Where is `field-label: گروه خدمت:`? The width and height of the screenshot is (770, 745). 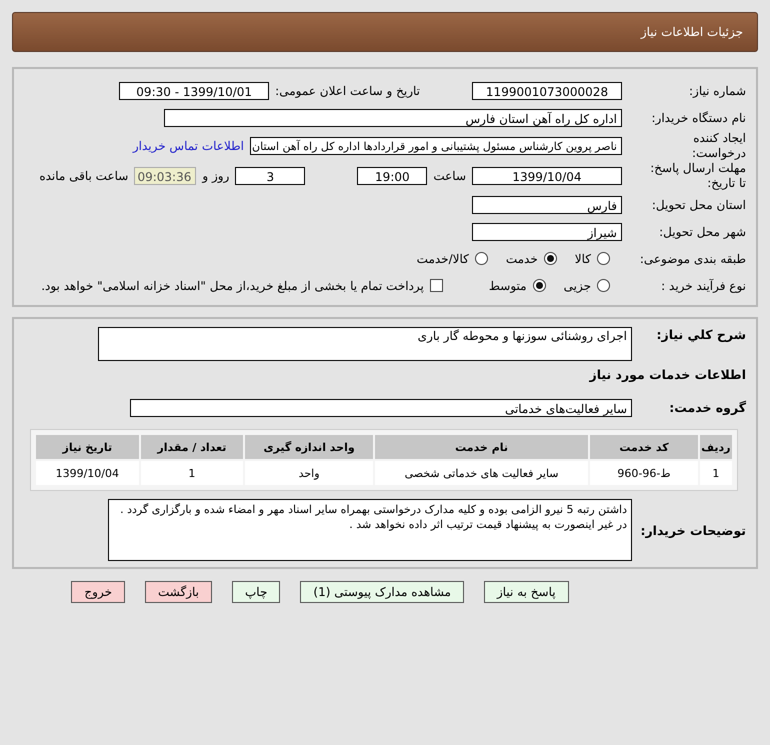 field-label: گروه خدمت: is located at coordinates (707, 407).